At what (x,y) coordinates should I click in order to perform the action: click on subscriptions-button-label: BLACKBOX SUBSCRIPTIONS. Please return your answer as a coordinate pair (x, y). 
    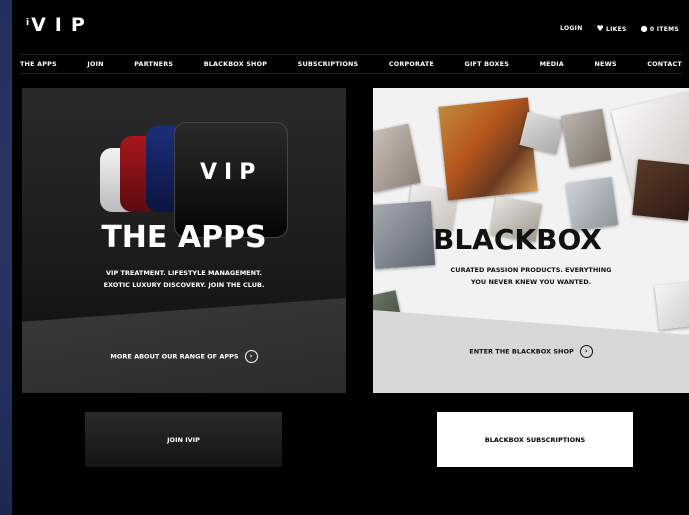
    Looking at the image, I should click on (535, 439).